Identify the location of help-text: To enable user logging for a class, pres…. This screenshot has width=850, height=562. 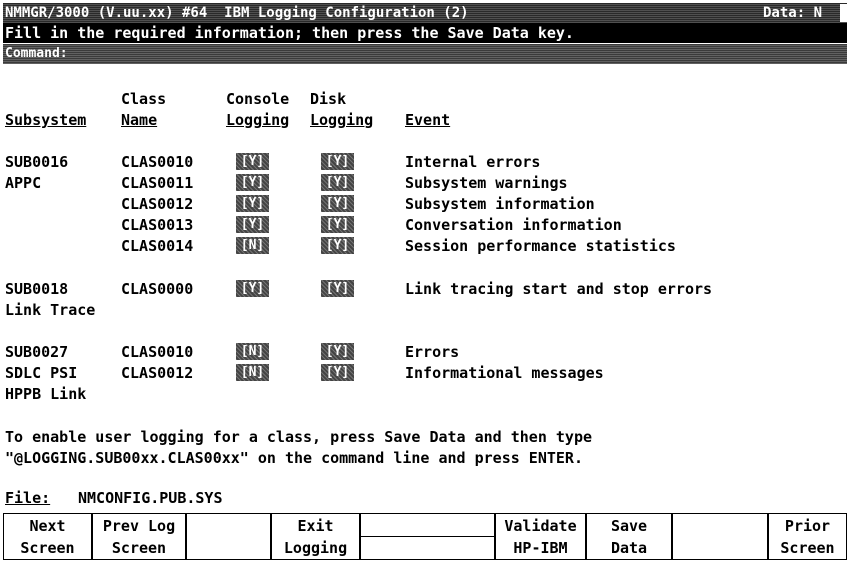
(298, 437).